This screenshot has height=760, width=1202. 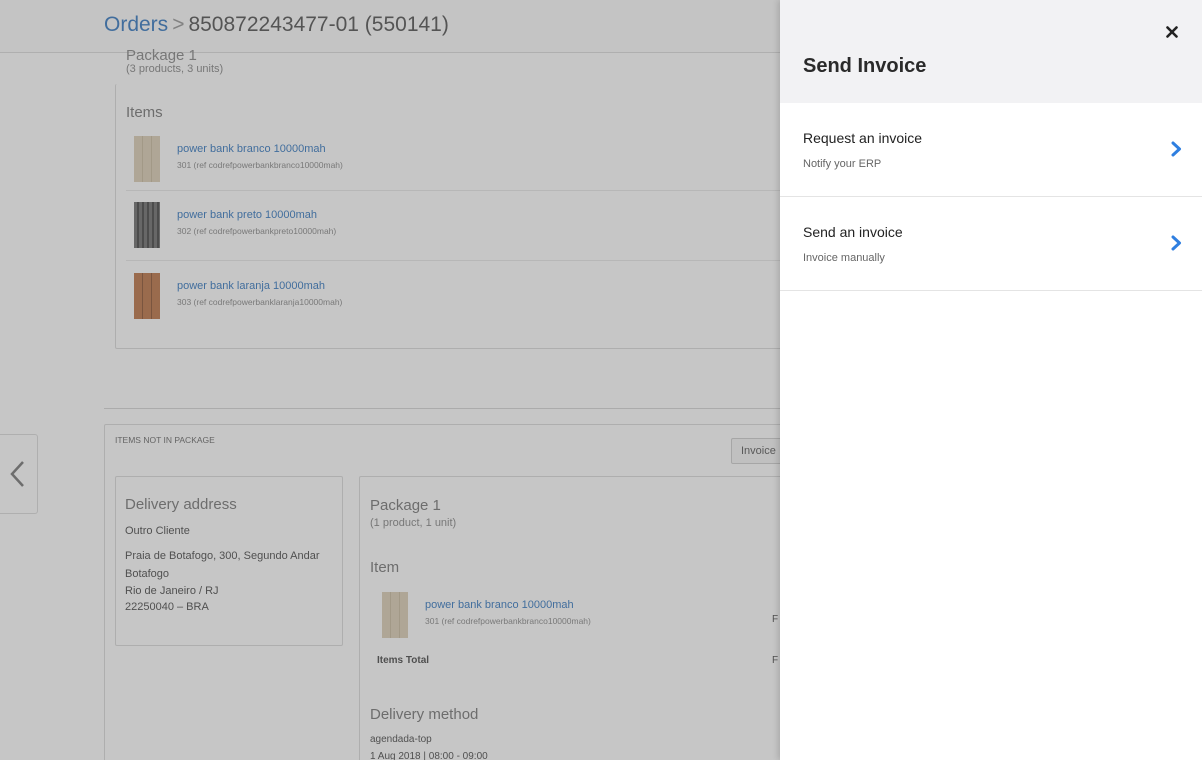 I want to click on close-icon, so click(x=1172, y=32).